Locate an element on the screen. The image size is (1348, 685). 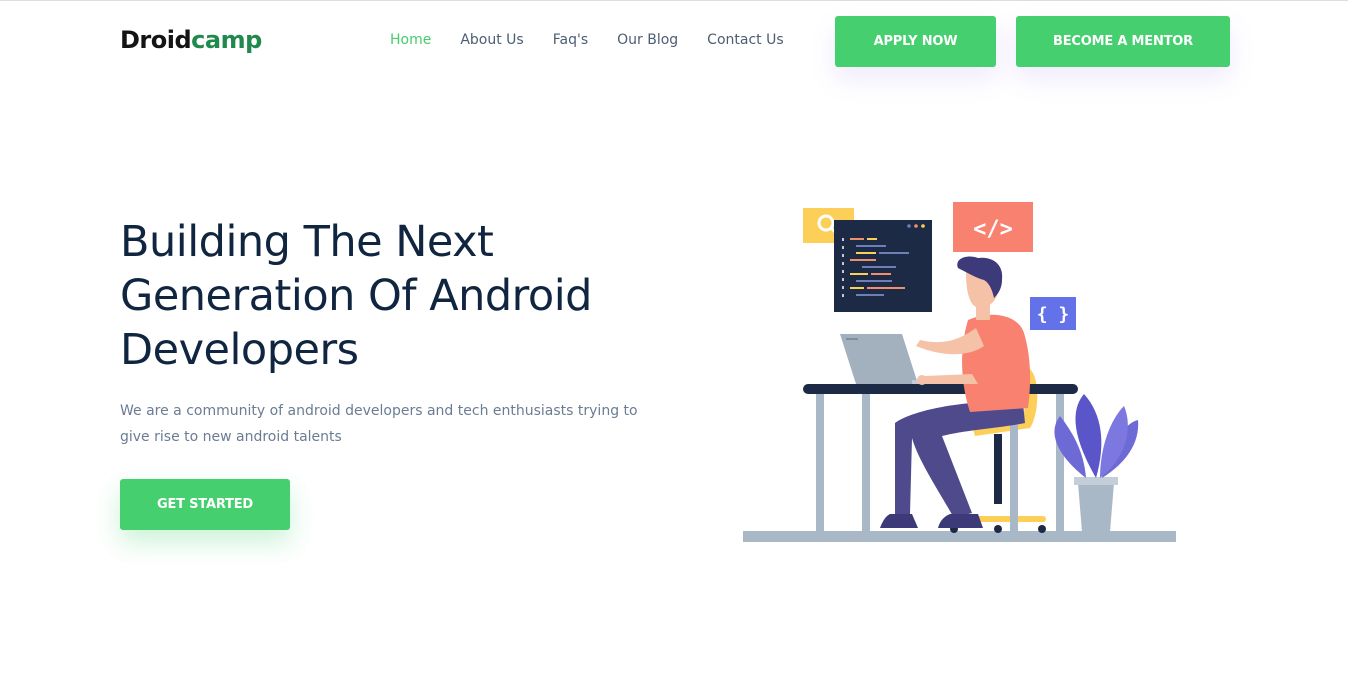
braces-icon: { } is located at coordinates (1053, 313).